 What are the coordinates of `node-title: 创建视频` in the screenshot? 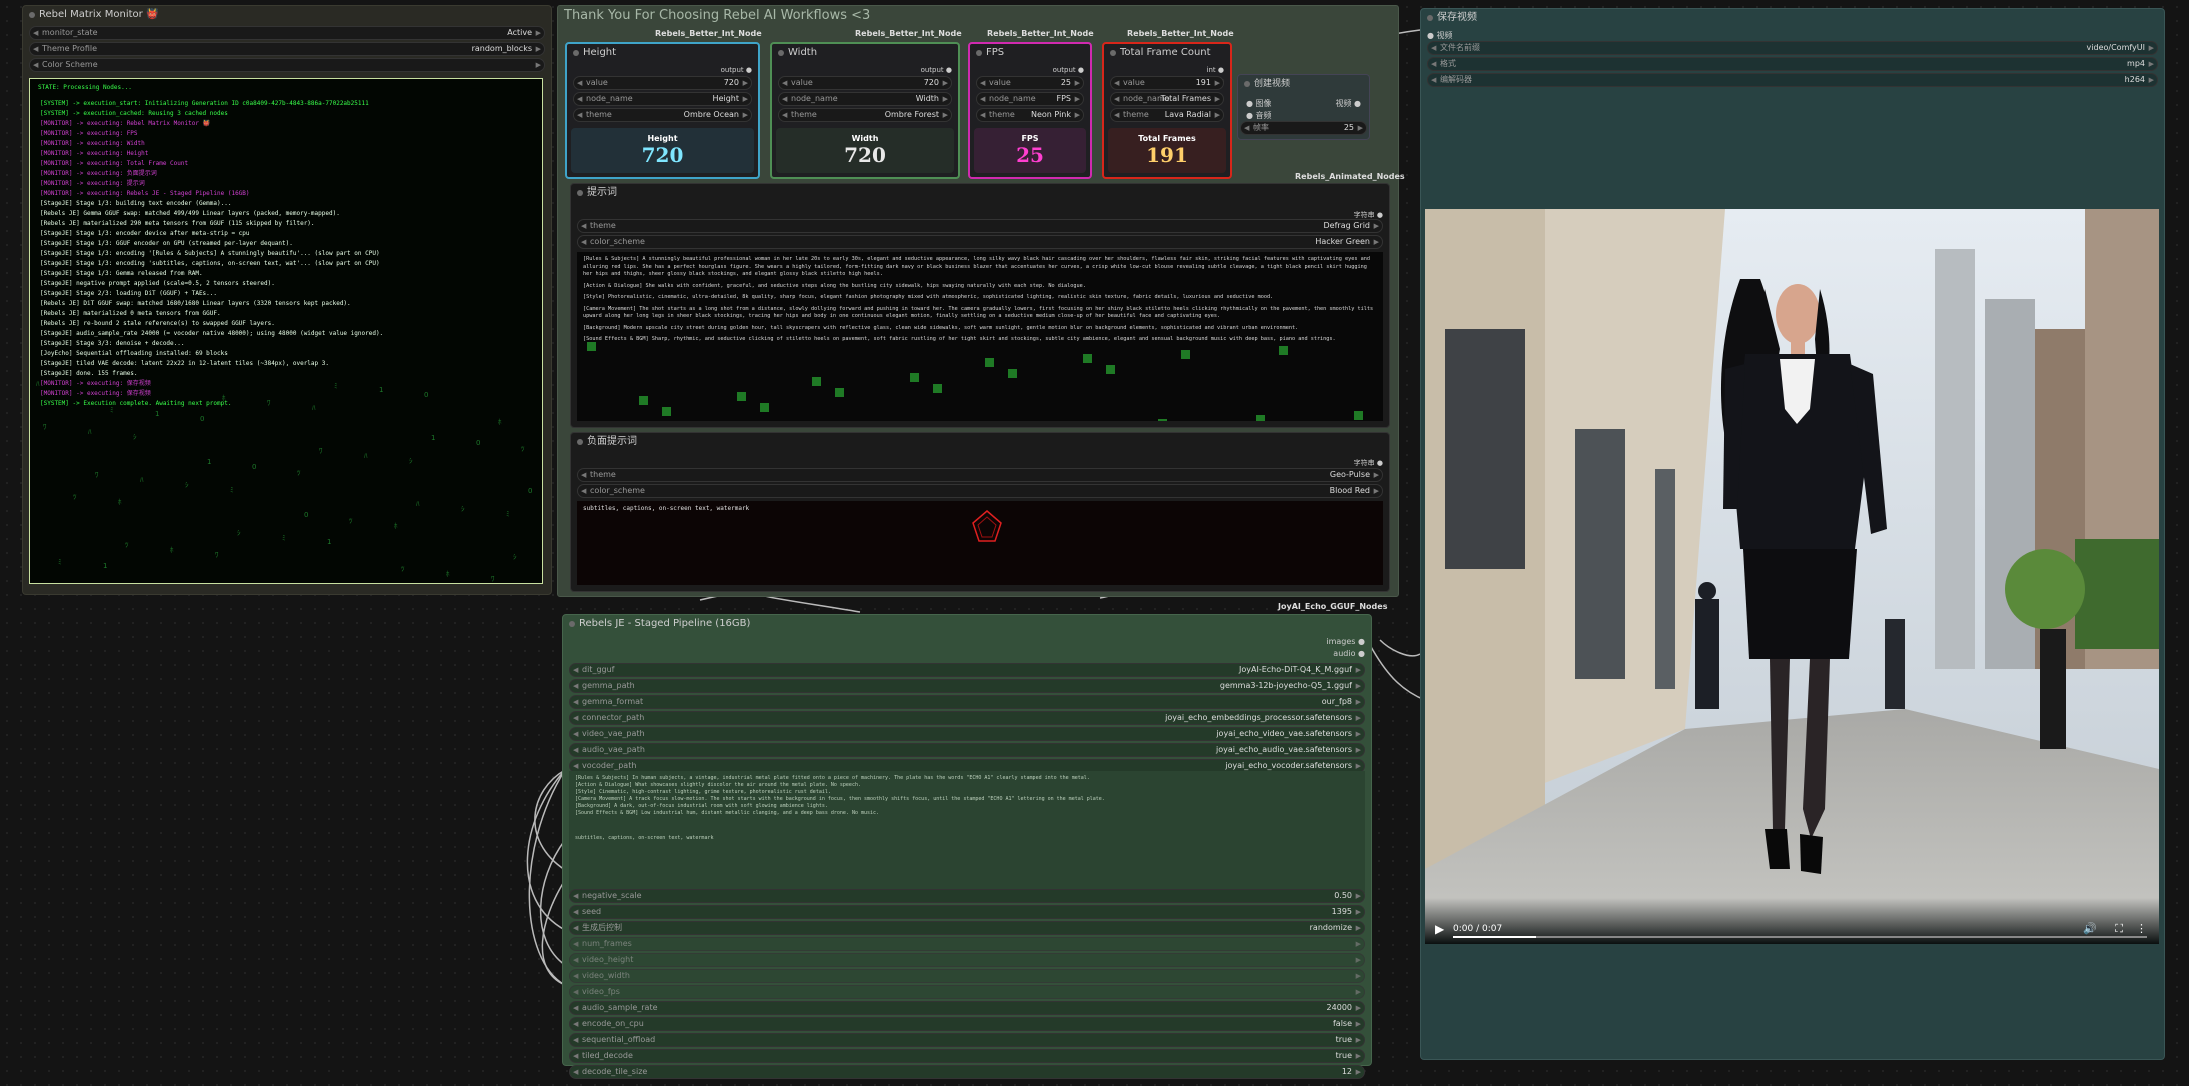 It's located at (1303, 84).